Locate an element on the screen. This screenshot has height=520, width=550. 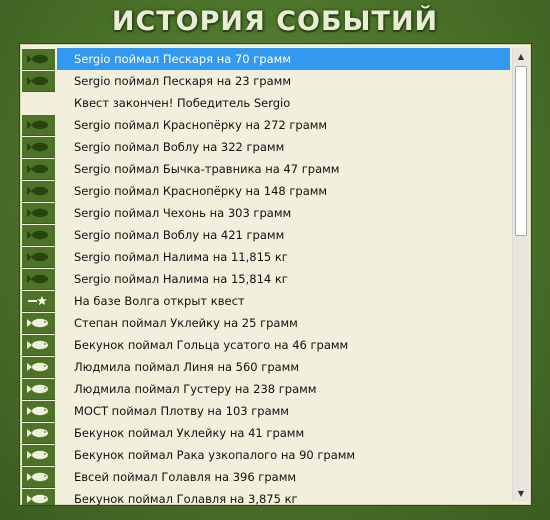
event-row: Людмила поймал Густеру на 238 грамм is located at coordinates (266, 389).